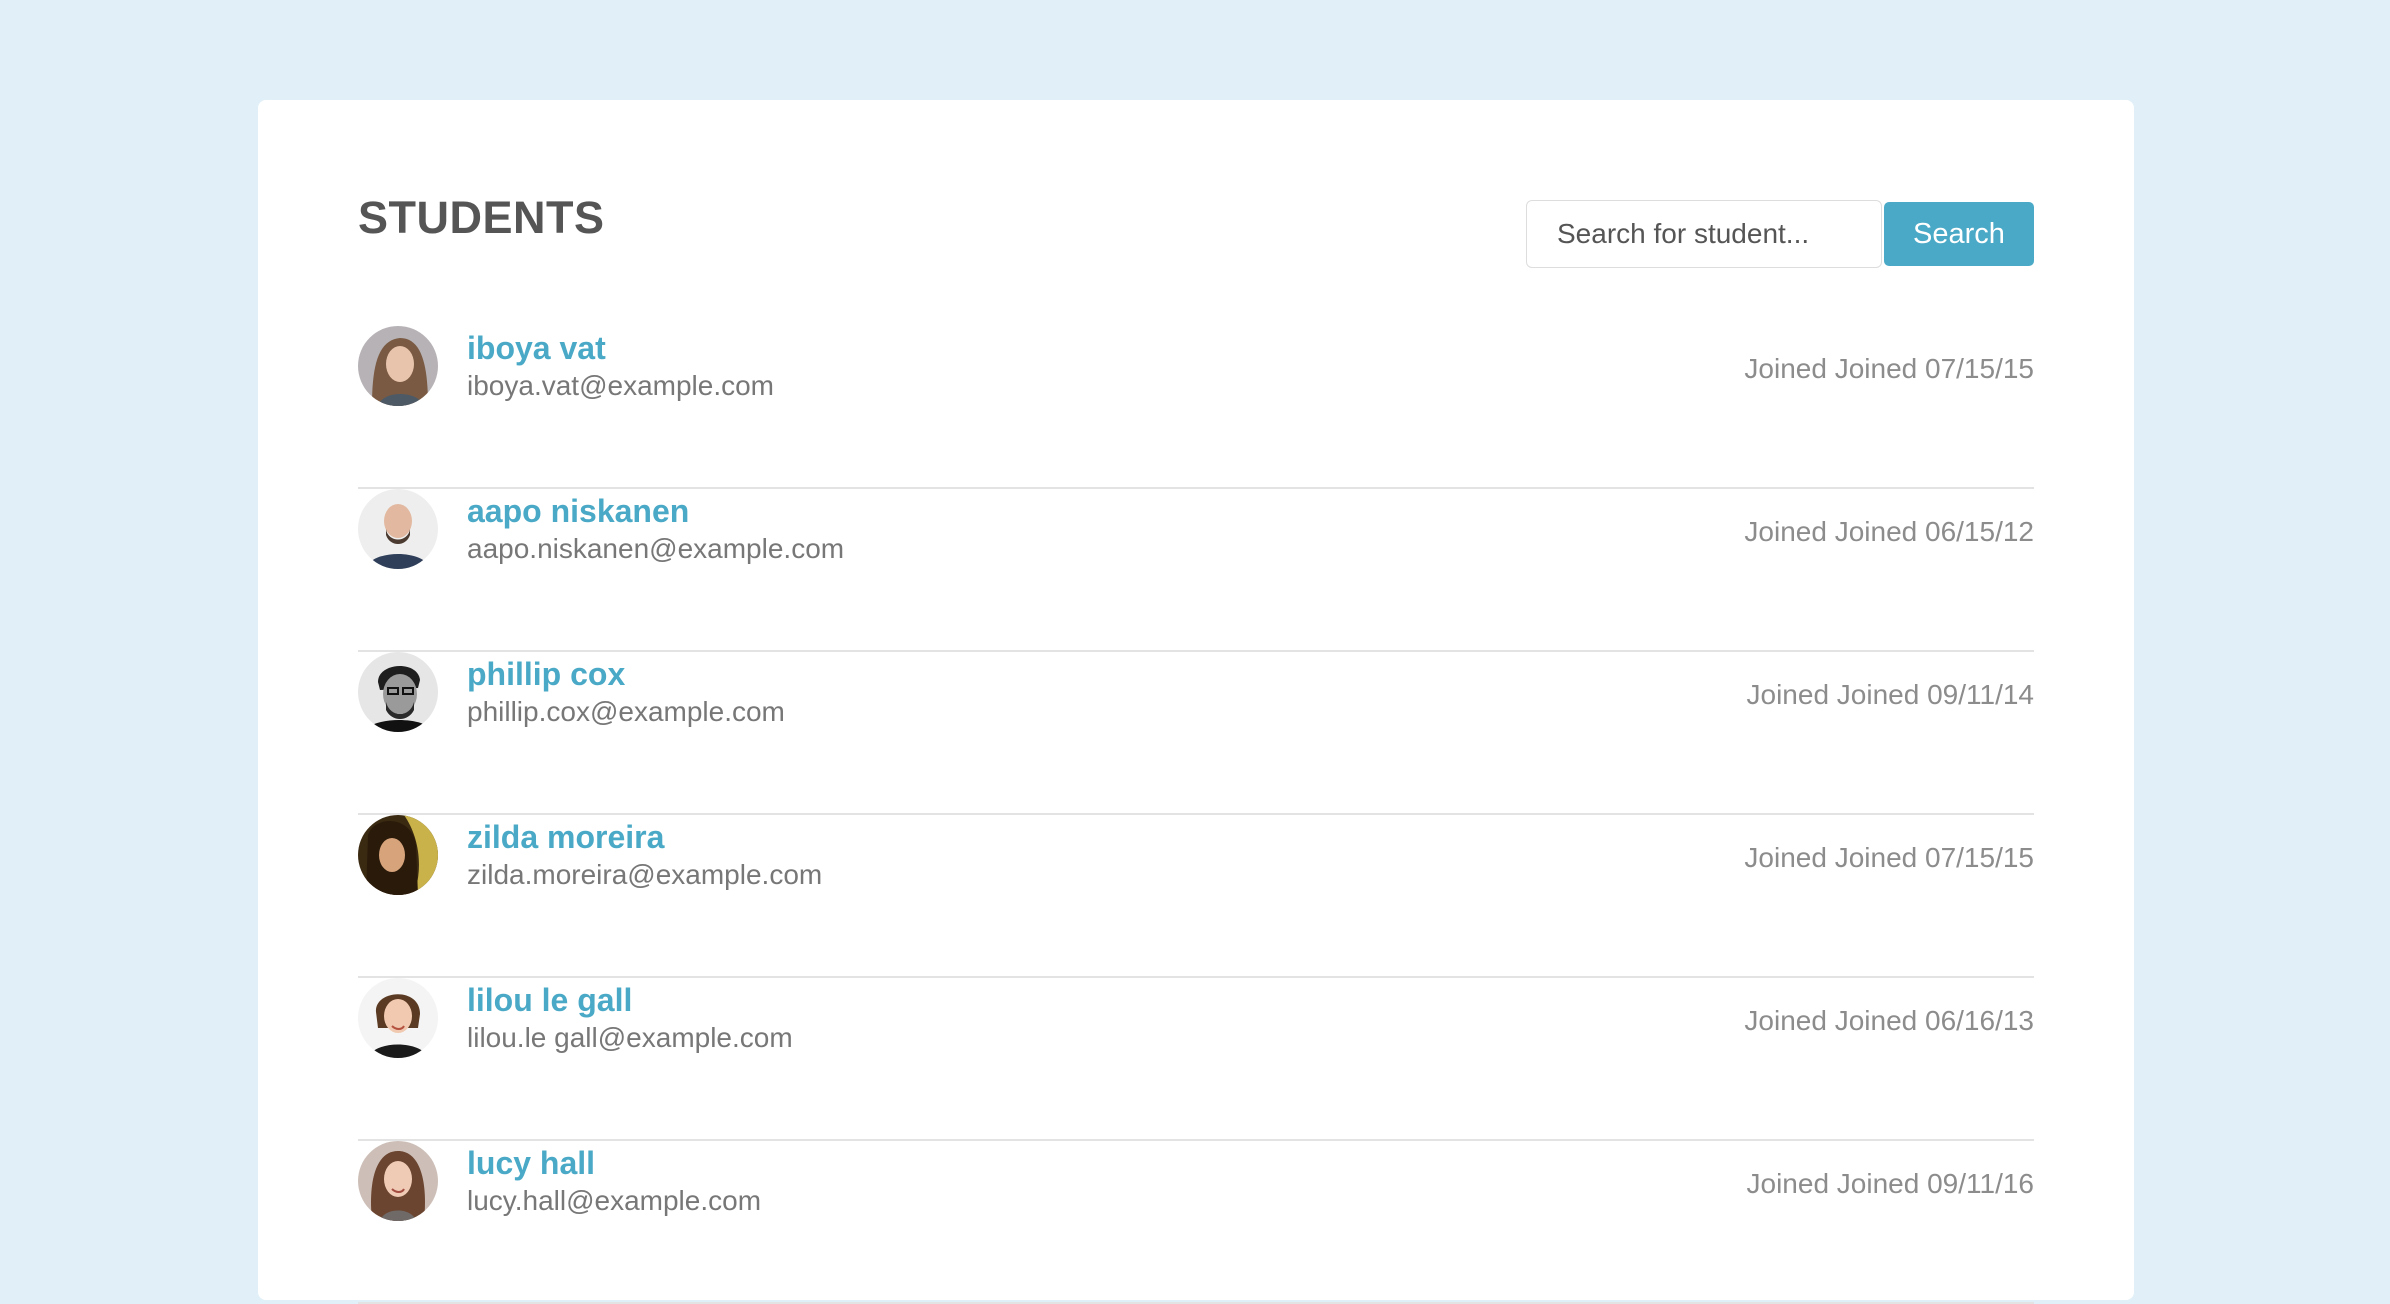 This screenshot has height=1304, width=2390. I want to click on student-email: lilou.le gall@example.com, so click(630, 1037).